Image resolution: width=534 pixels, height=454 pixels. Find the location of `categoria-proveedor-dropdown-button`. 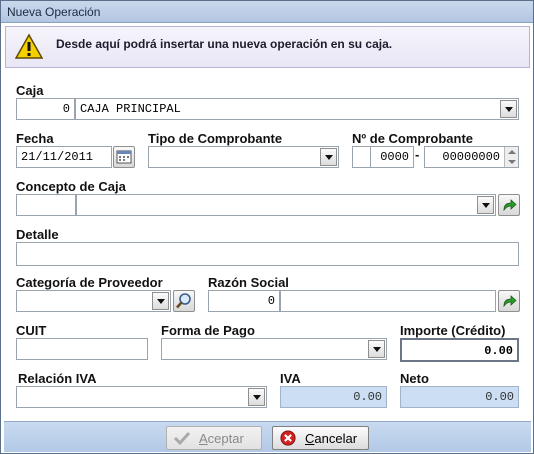

categoria-proveedor-dropdown-button is located at coordinates (160, 301).